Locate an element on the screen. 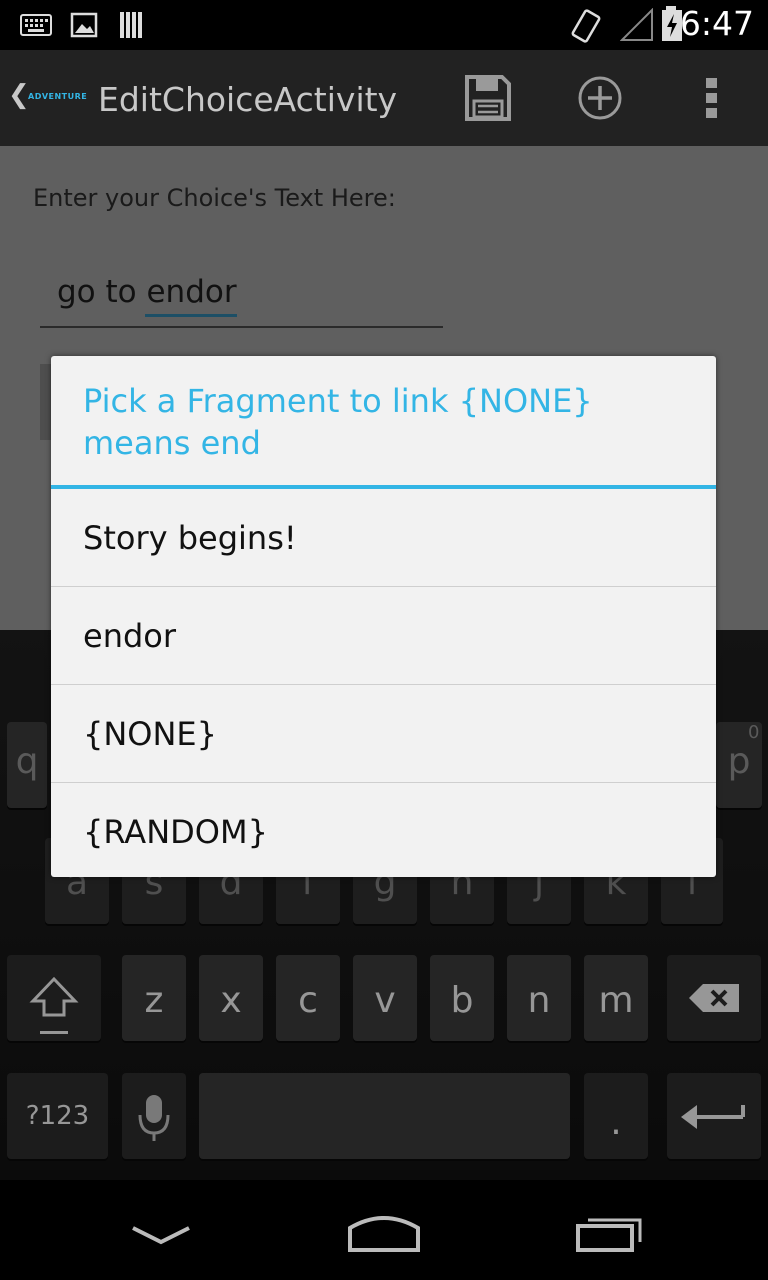 The image size is (768, 1280). action-bar: ❮ ADVENTURE EditChoiceActivity is located at coordinates (384, 98).